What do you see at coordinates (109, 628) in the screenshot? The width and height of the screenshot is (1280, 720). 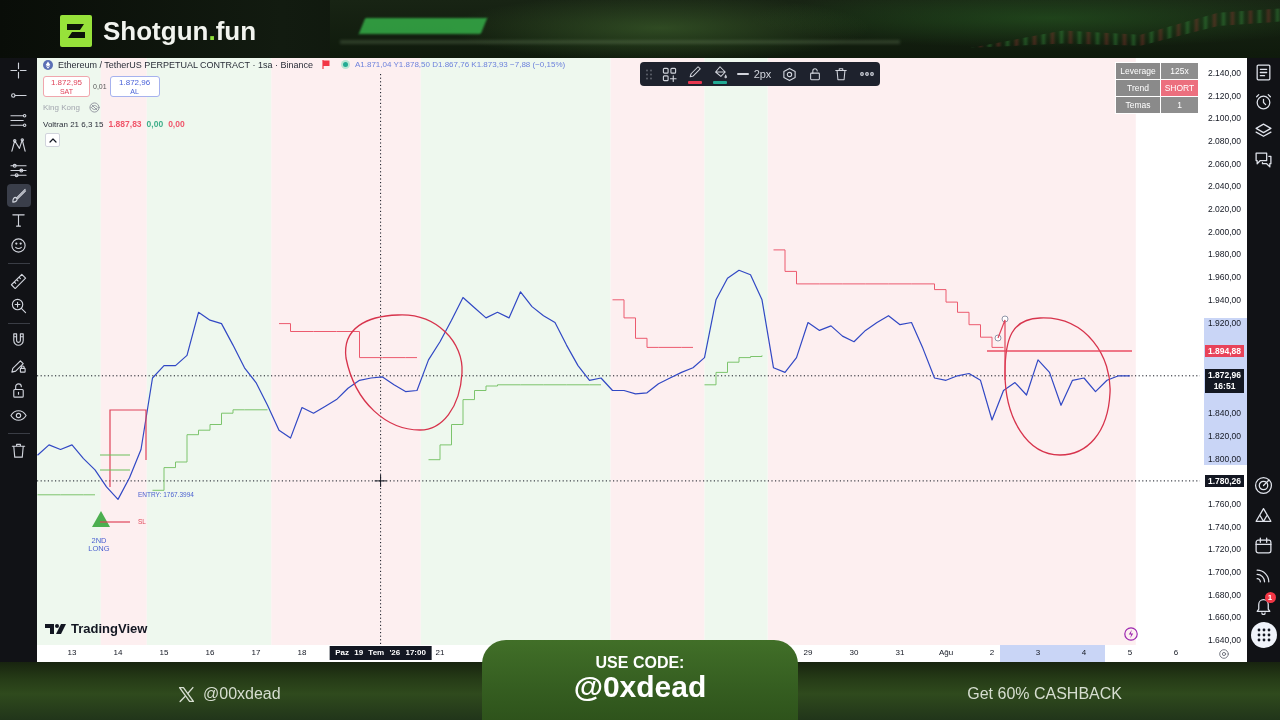 I see `logo-text: TradingView` at bounding box center [109, 628].